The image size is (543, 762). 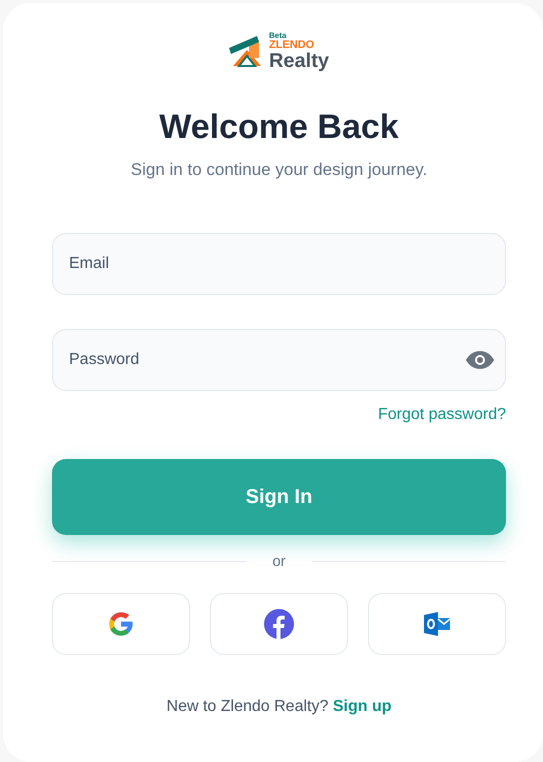 What do you see at coordinates (442, 414) in the screenshot?
I see `forgot-password-link: Forgot password?` at bounding box center [442, 414].